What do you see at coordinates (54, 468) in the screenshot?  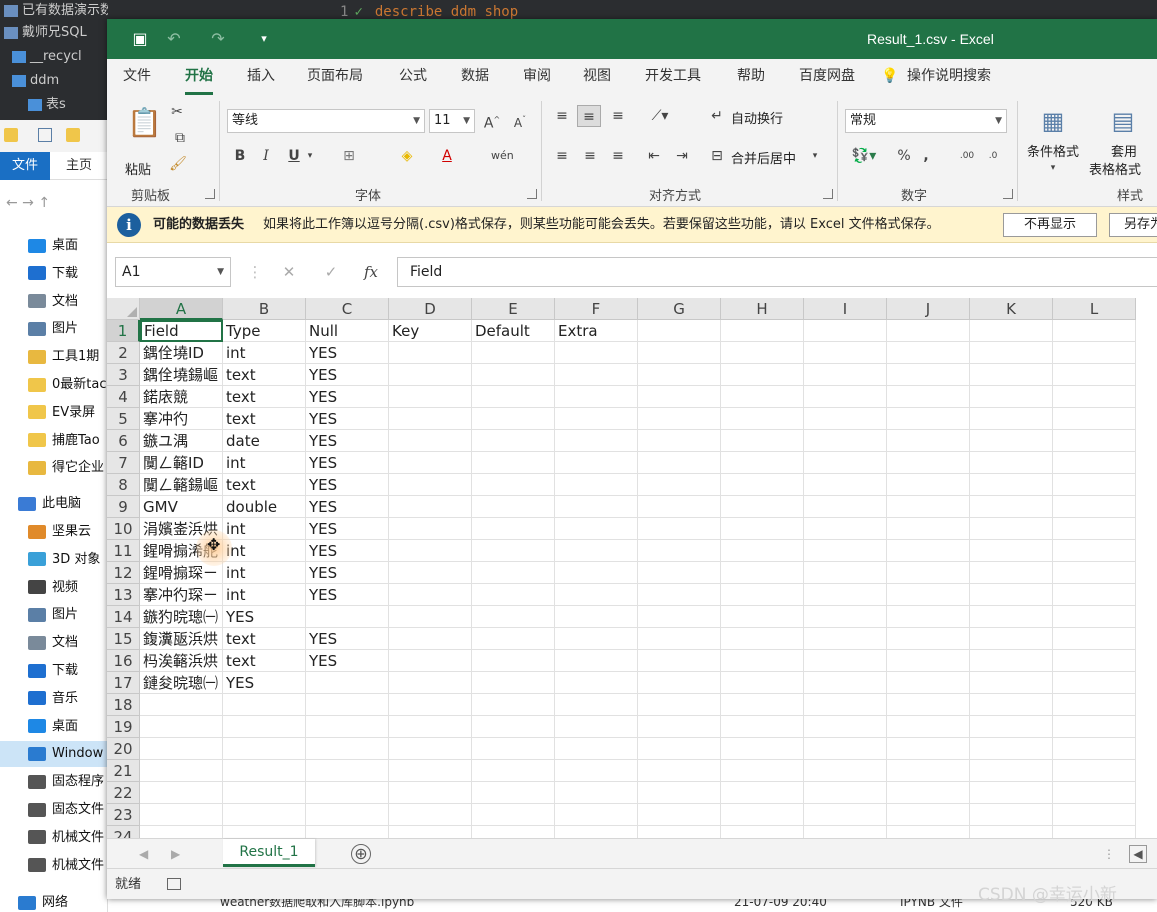 I see `nav-item: 得它企业` at bounding box center [54, 468].